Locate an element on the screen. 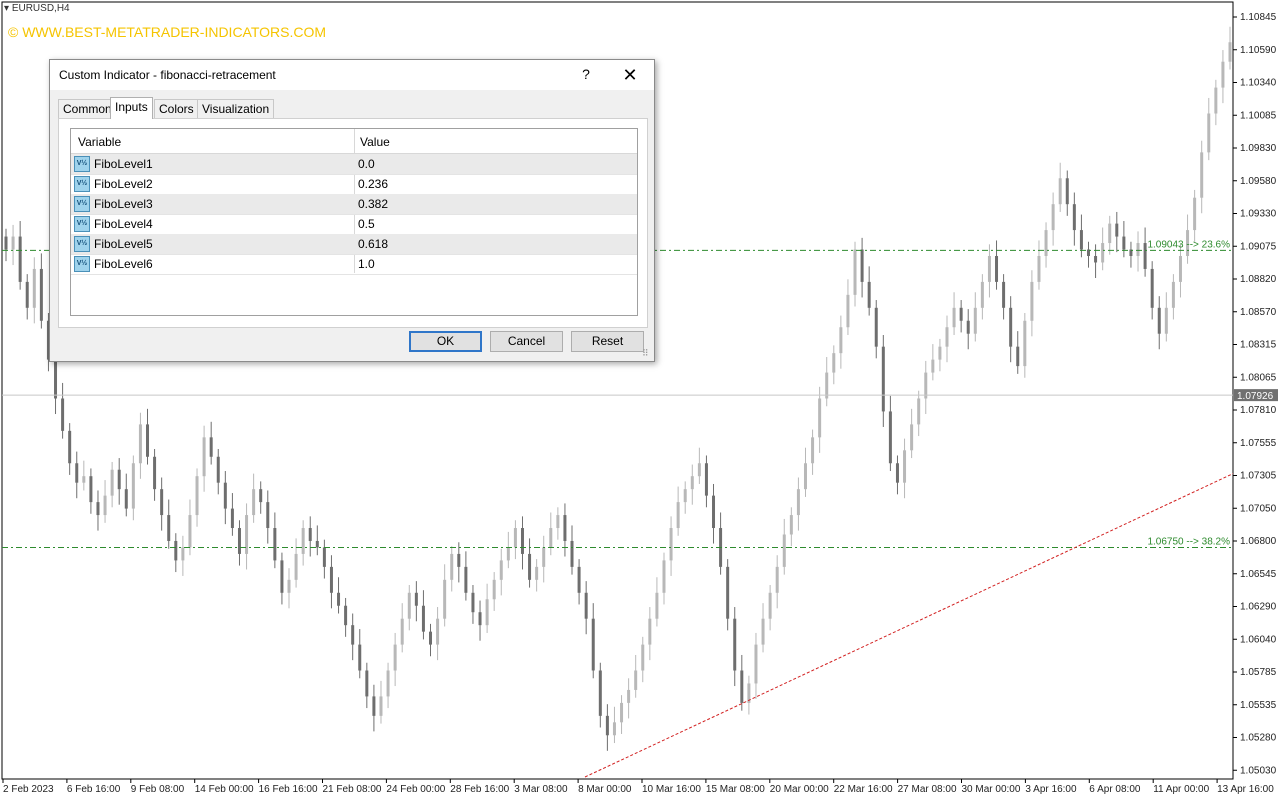 The image size is (1280, 800). input-row-fibolevel1: V½ FiboLevel1 0.0 is located at coordinates (354, 164).